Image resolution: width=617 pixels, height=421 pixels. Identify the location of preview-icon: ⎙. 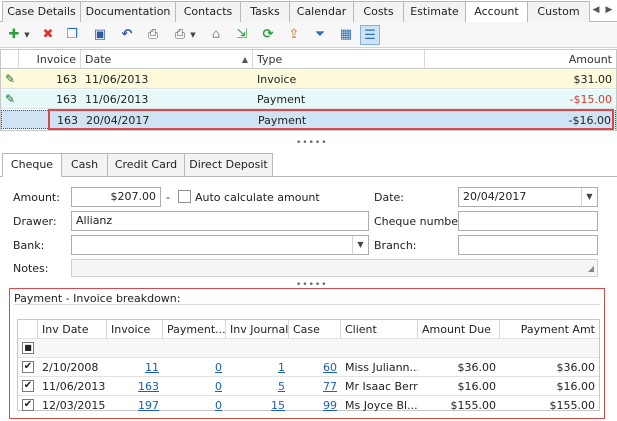
(153, 35).